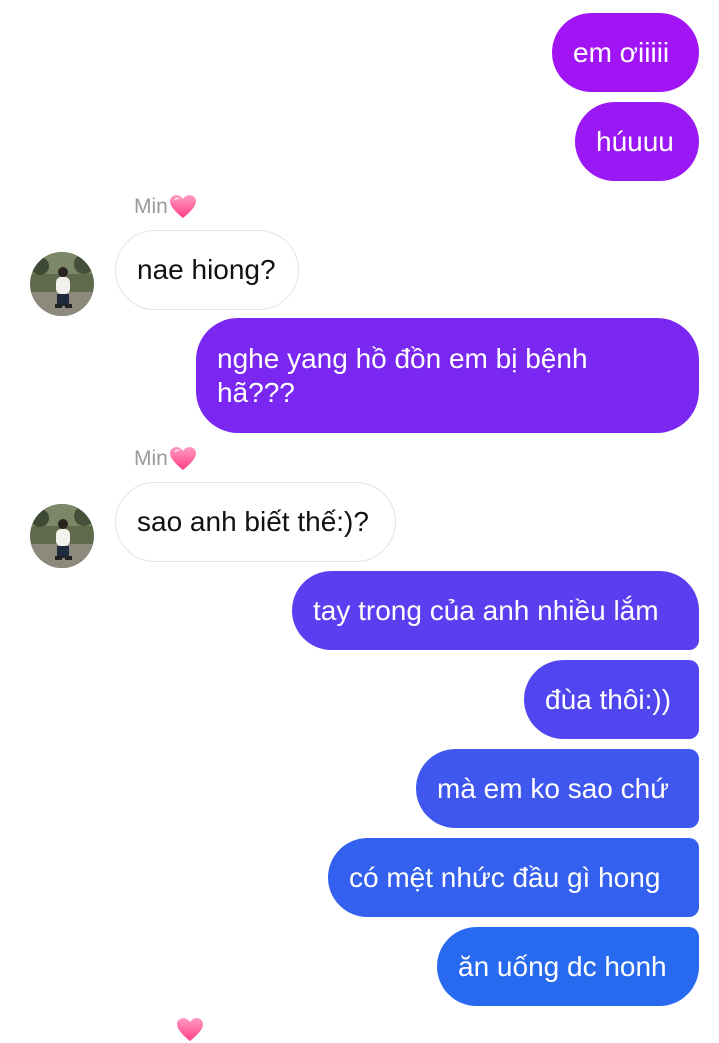 This screenshot has width=719, height=1043. I want to click on message-text: đùa thôi:)), so click(608, 699).